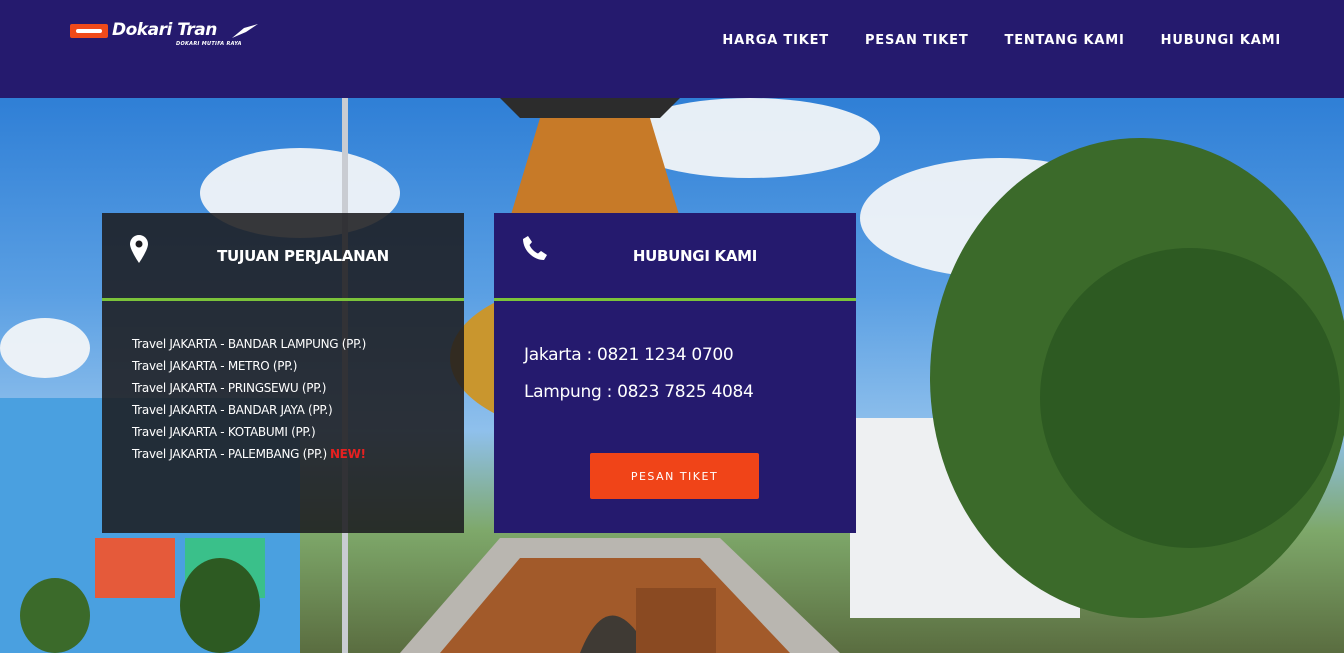  Describe the element at coordinates (917, 40) in the screenshot. I see `nav-pesan-tiket: PESAN TIKET` at that location.